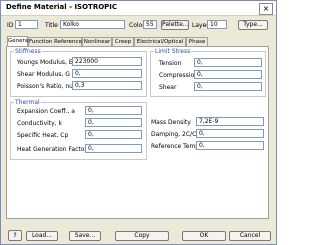 The width and height of the screenshot is (320, 245). I want to click on title-bar: Define Material - ISOTROPIC ×, so click(138, 8).